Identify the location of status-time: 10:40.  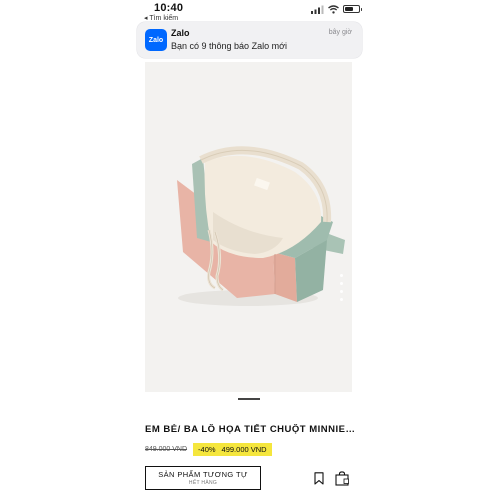
(169, 8).